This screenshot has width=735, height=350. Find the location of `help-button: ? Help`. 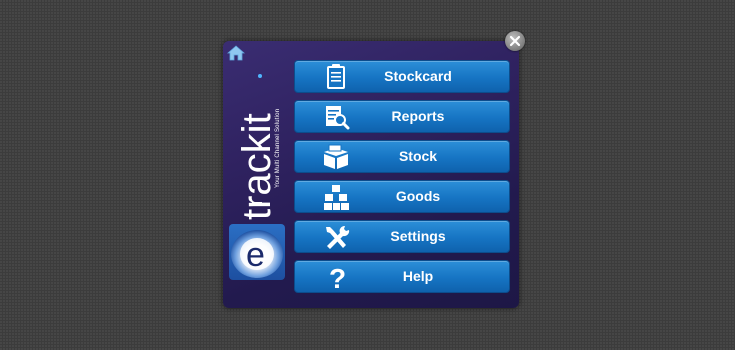

help-button: ? Help is located at coordinates (402, 276).